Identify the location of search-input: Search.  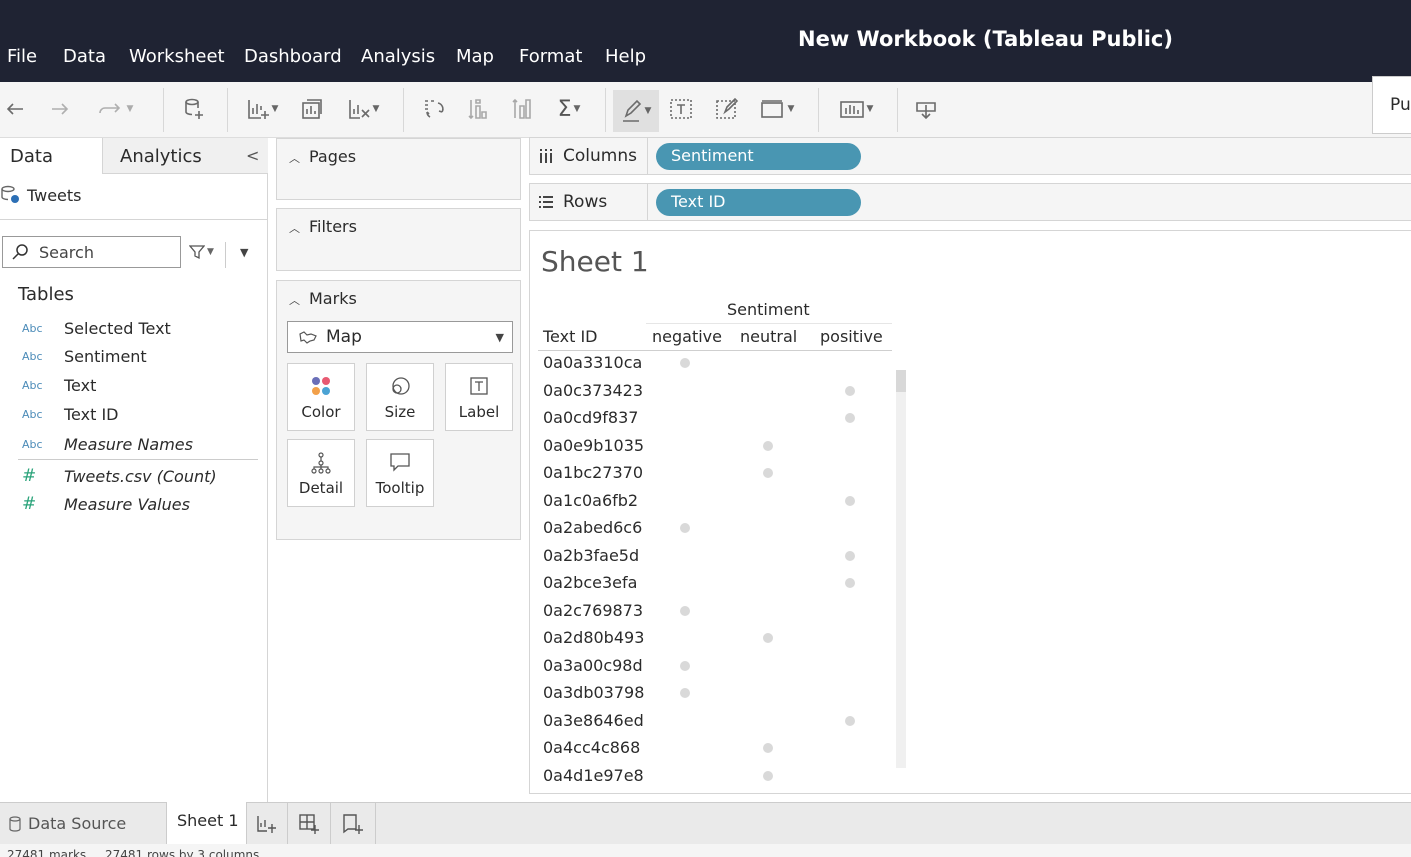
(91, 252).